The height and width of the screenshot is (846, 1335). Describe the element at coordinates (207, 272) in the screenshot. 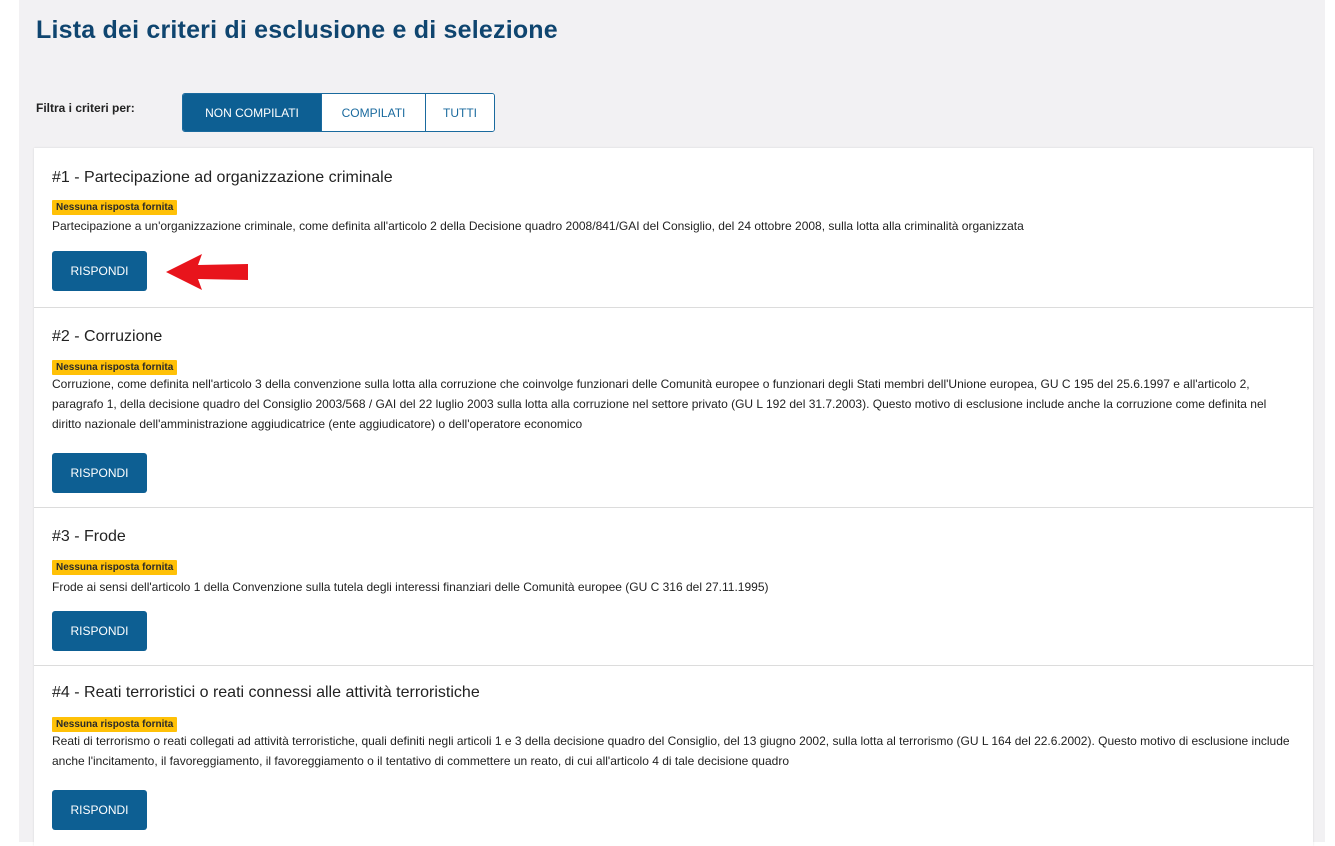

I see `red-arrow-icon` at that location.